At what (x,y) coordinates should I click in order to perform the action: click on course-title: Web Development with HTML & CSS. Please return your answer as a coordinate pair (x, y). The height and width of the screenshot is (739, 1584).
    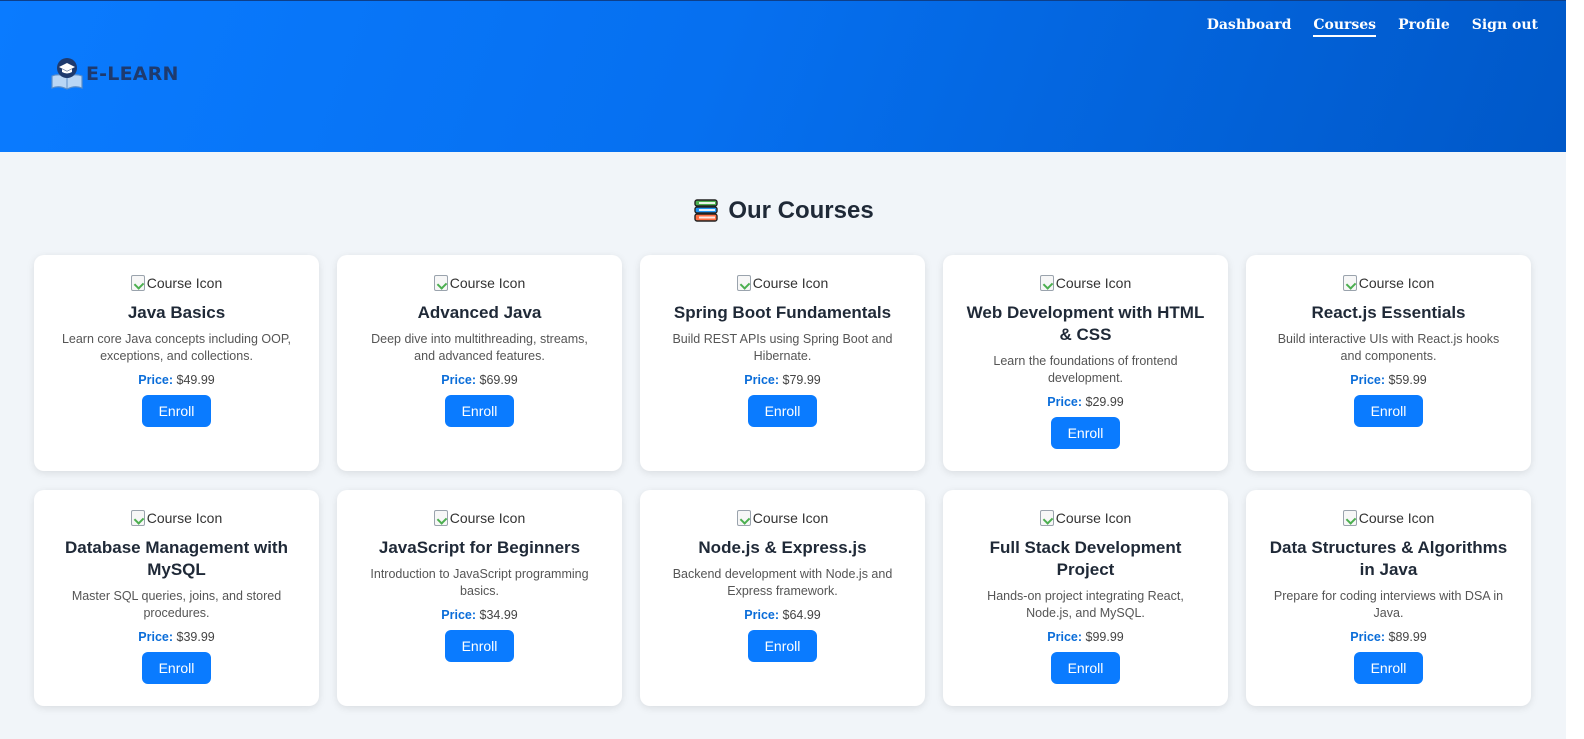
    Looking at the image, I should click on (1085, 323).